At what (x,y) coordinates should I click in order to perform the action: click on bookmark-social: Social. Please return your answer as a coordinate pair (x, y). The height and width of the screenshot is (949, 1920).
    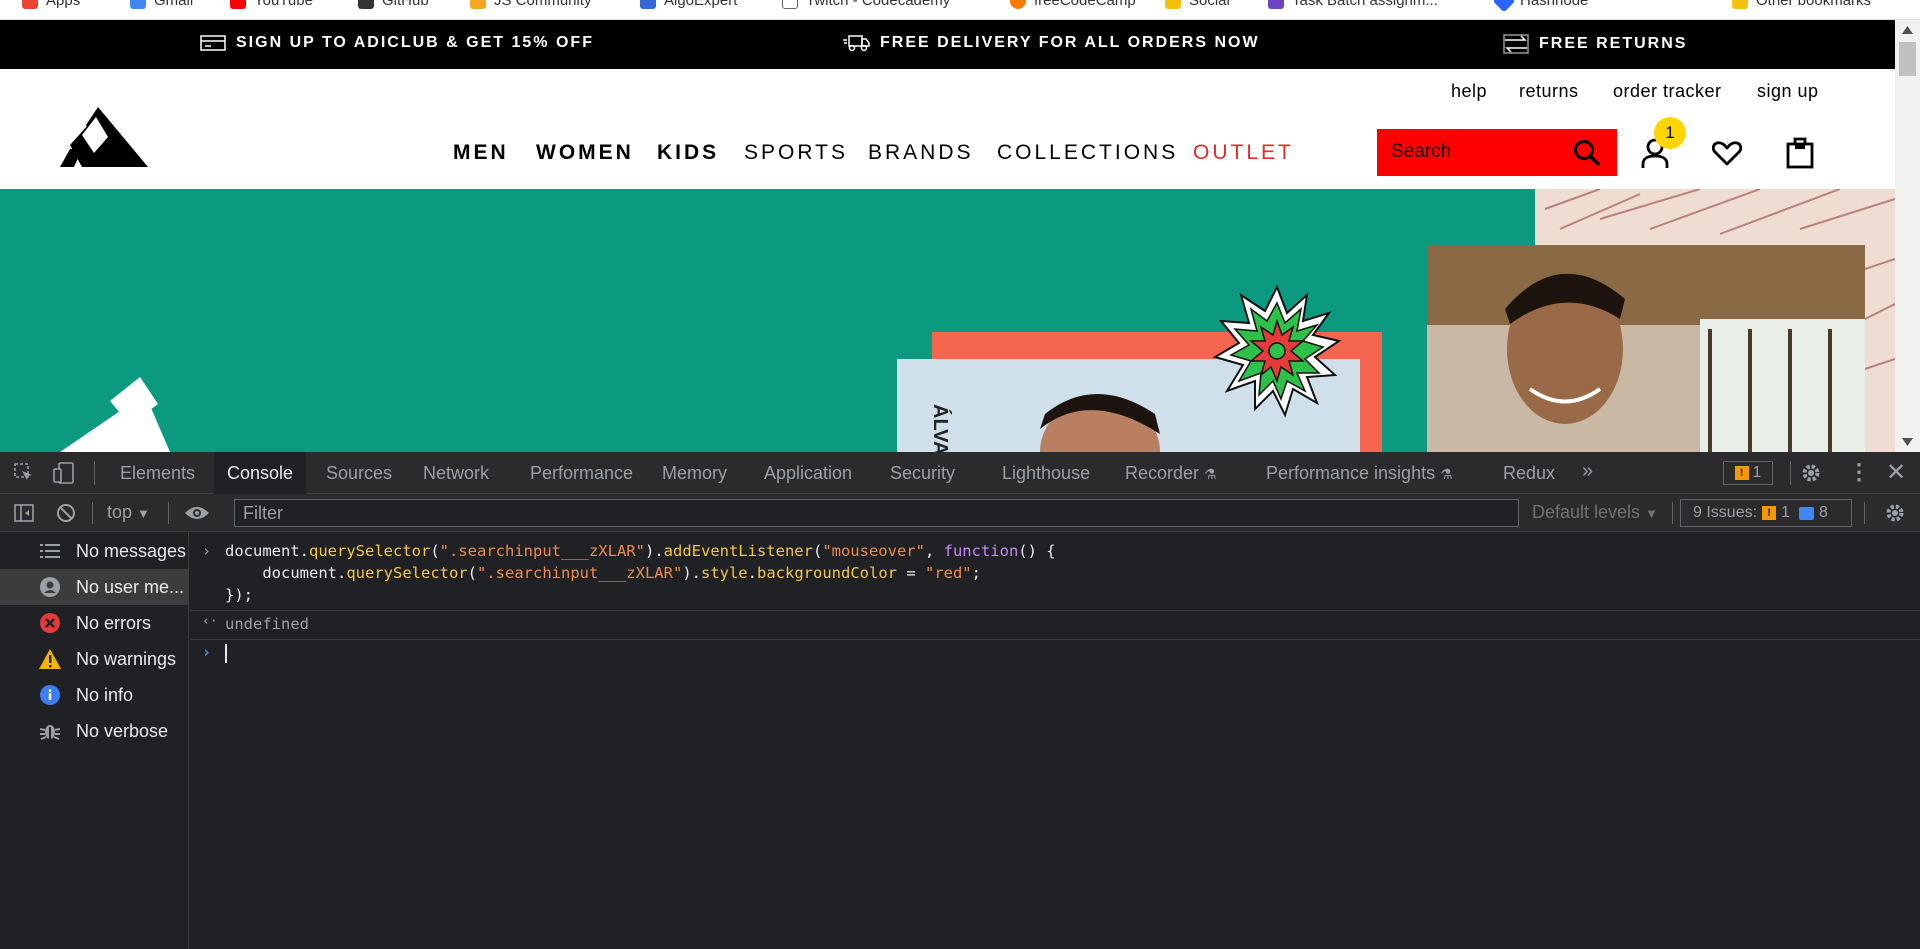
    Looking at the image, I should click on (1197, 4).